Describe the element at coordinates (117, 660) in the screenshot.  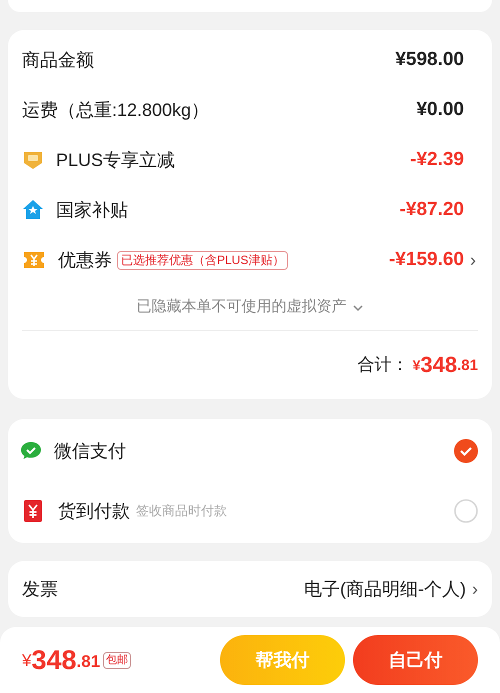
I see `free-shipping-tag: 包邮` at that location.